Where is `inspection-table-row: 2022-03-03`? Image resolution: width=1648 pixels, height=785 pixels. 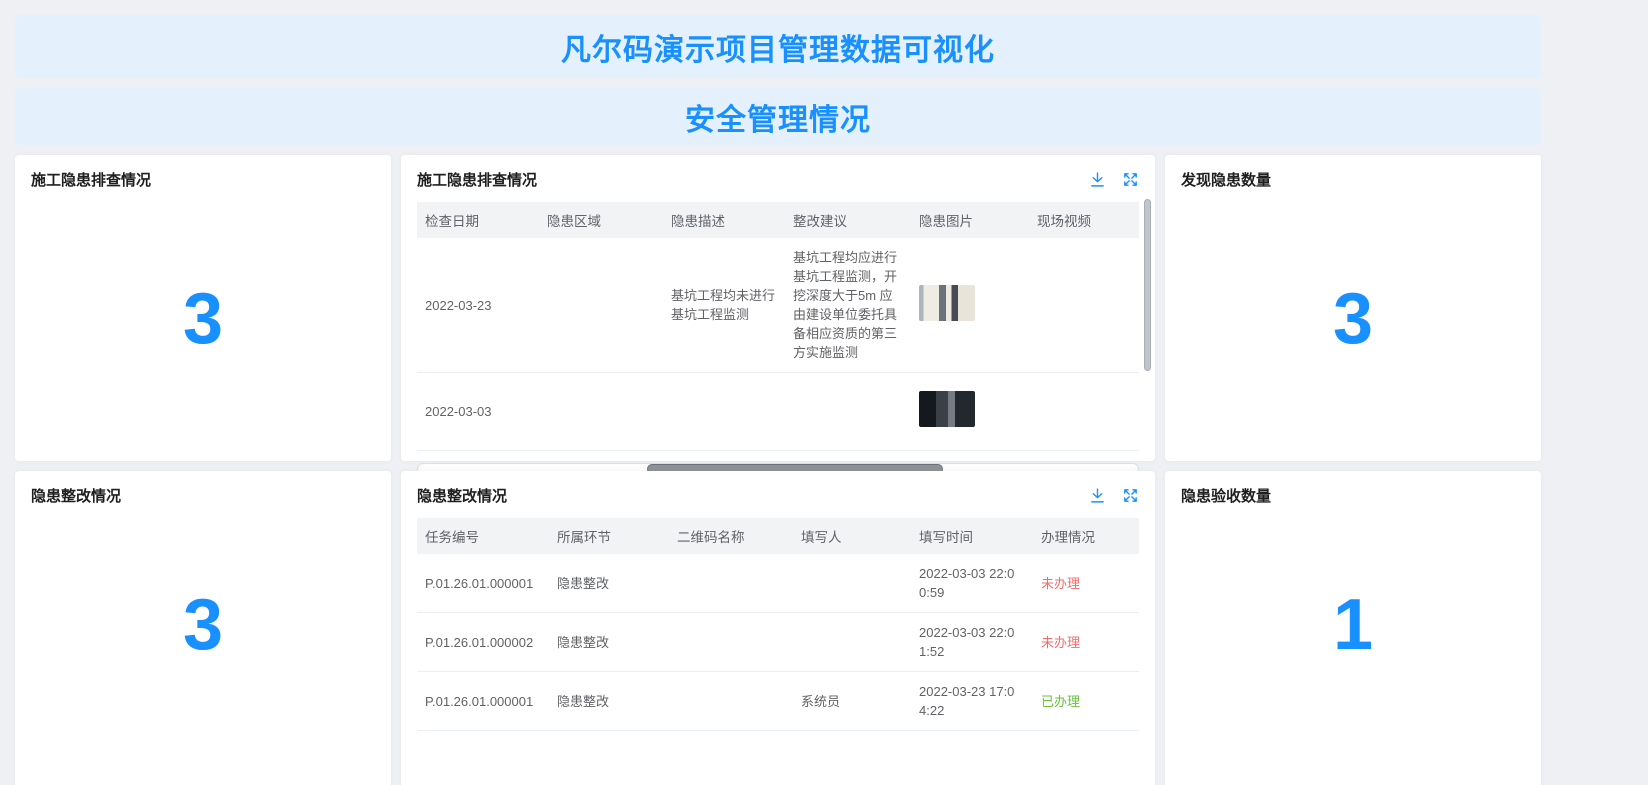 inspection-table-row: 2022-03-03 is located at coordinates (778, 411).